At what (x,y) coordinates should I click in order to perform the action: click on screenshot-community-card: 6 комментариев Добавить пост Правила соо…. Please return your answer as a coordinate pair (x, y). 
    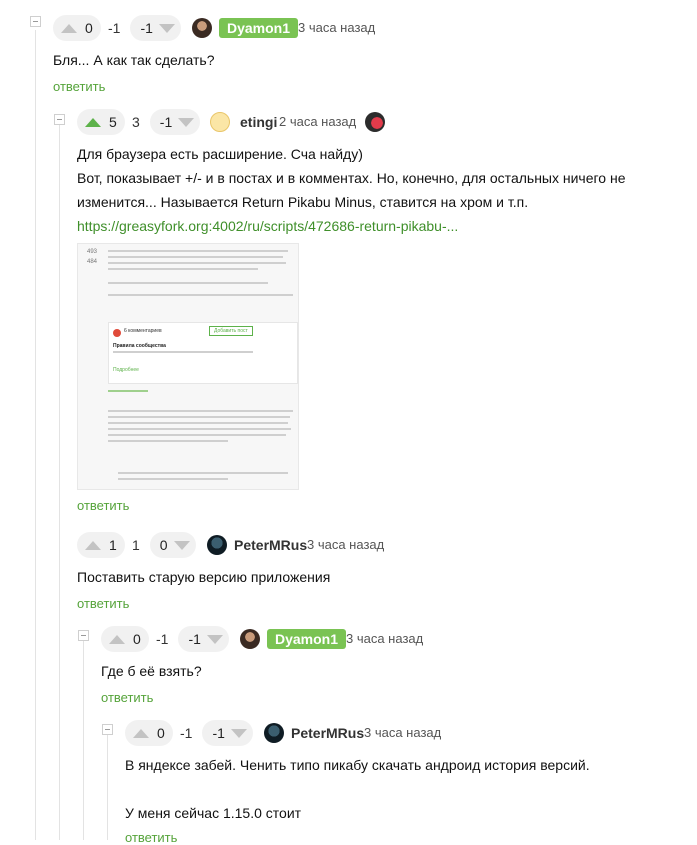
    Looking at the image, I should click on (203, 353).